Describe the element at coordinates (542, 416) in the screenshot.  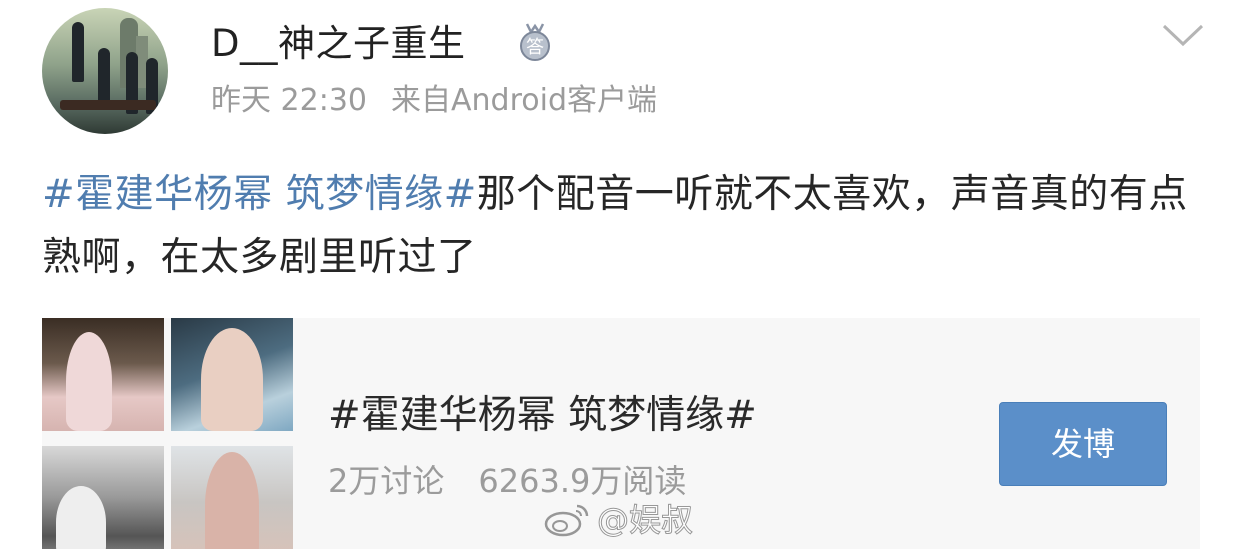
I see `topic-card-title: #霍建华杨幂 筑梦情缘#` at that location.